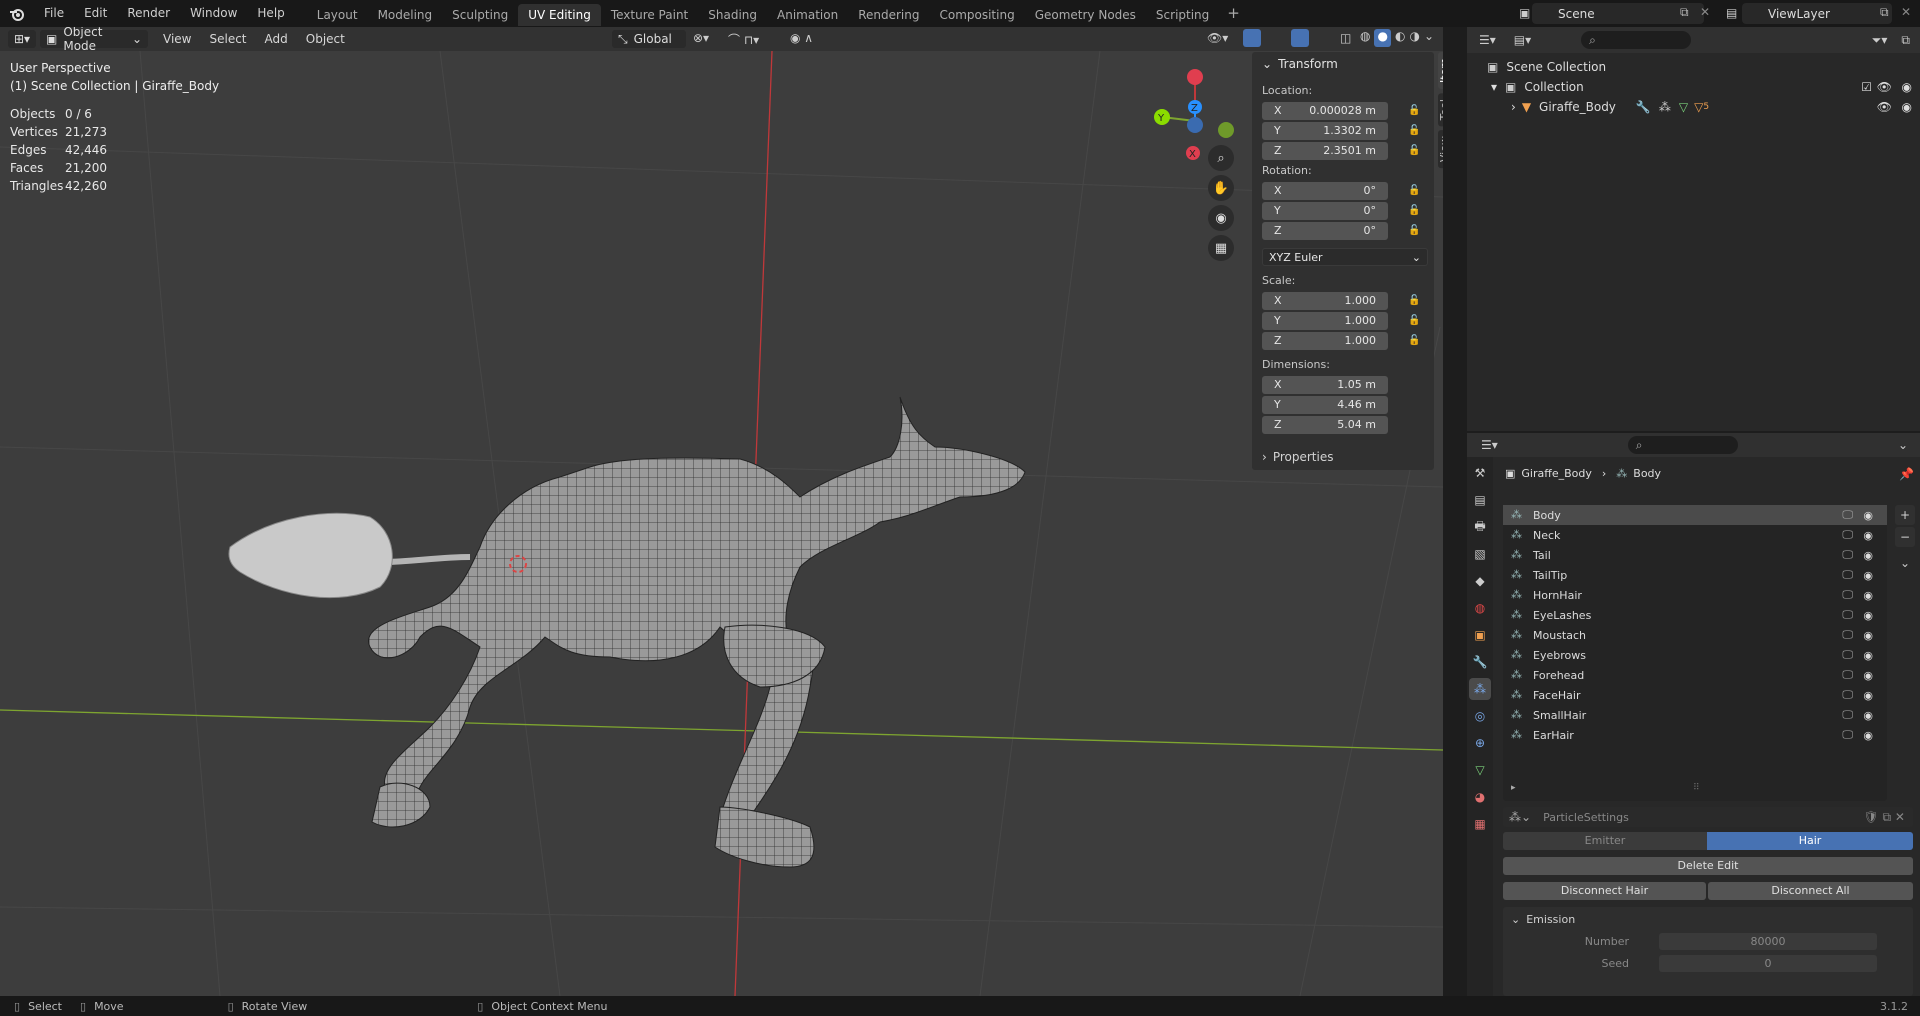 The height and width of the screenshot is (1016, 1920). I want to click on new-viewlayer-icon: ⧉, so click(1884, 12).